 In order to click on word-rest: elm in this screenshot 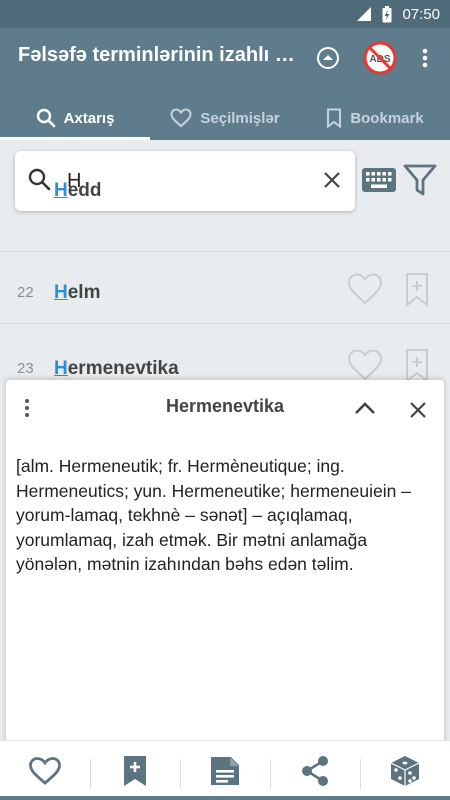, I will do `click(84, 292)`.